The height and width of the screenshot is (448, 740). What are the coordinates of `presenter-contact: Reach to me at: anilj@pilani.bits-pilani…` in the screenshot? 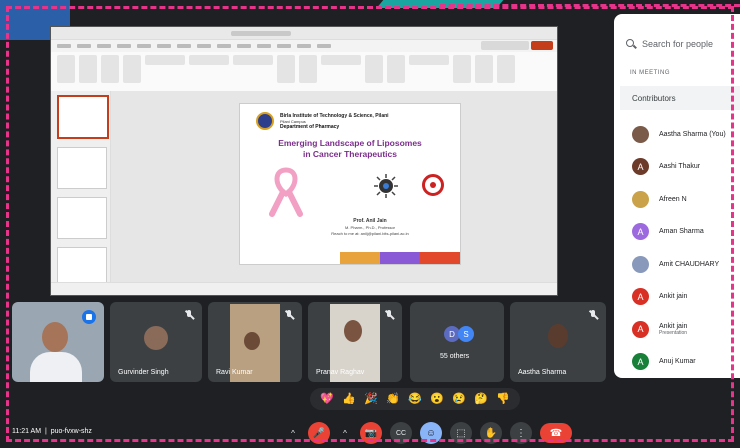 It's located at (370, 233).